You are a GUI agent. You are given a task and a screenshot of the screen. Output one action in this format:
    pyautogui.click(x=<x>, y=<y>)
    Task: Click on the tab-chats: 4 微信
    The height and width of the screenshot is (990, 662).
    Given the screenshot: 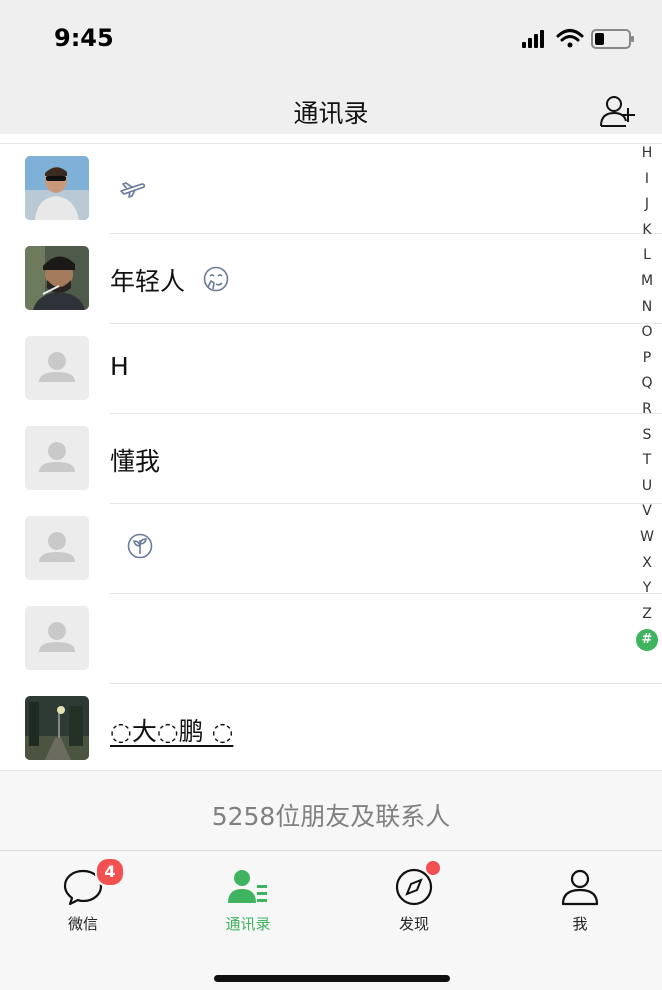 What is the action you would take?
    pyautogui.click(x=83, y=896)
    